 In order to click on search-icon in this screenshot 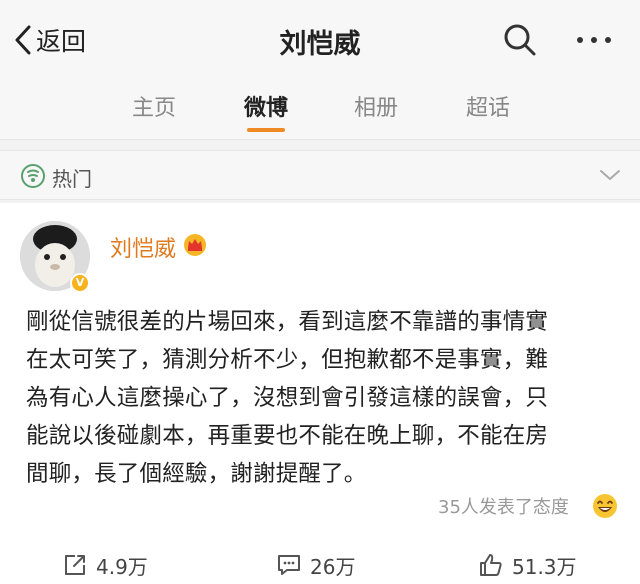, I will do `click(520, 40)`.